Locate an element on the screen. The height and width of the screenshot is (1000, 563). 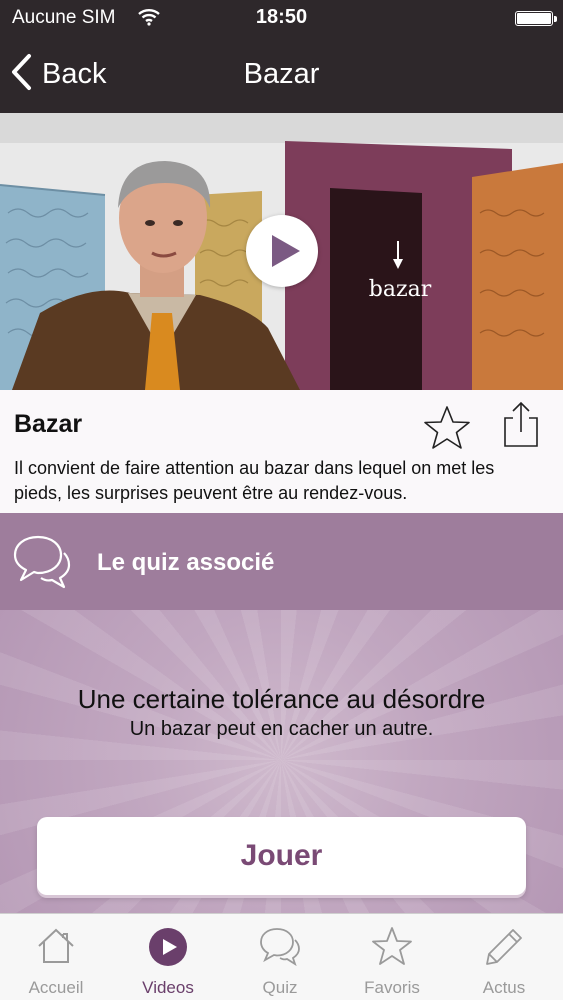
tab-bar: Accueil Videos Quiz Favoris Actus is located at coordinates (281, 956).